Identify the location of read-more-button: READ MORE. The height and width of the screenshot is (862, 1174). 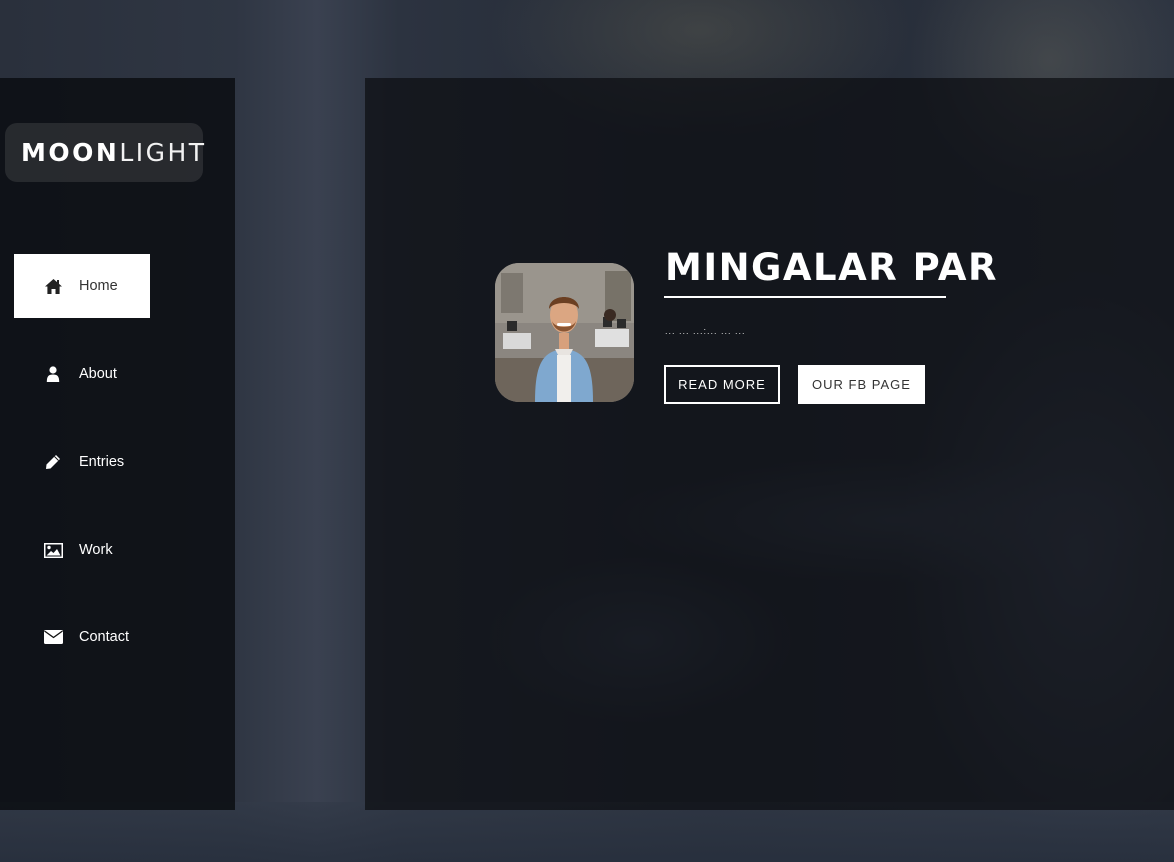
(722, 384).